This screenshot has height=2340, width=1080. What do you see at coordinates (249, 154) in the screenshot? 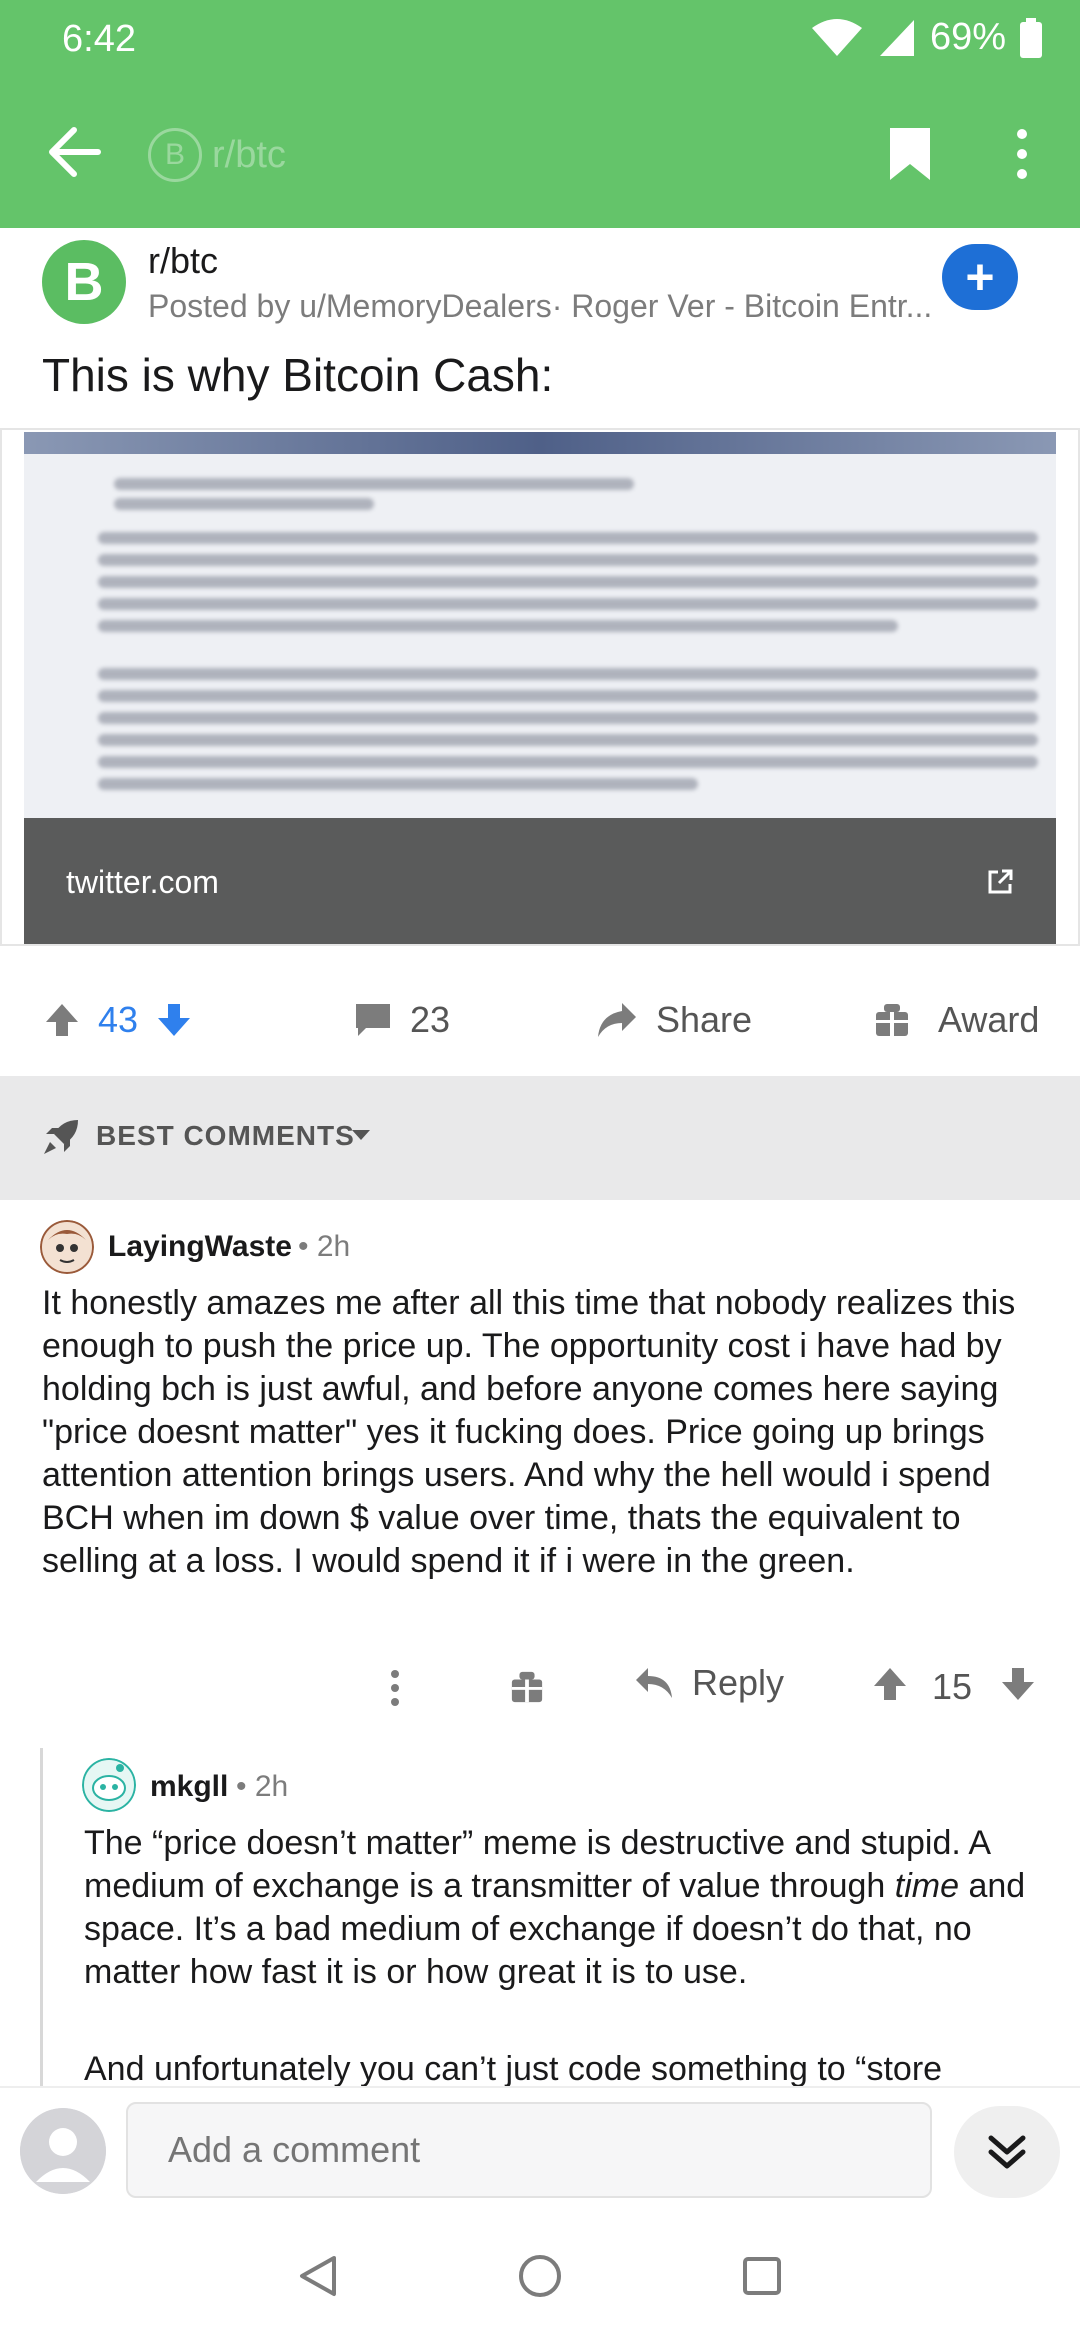
I see `appbar-subreddit-name: r/btc` at bounding box center [249, 154].